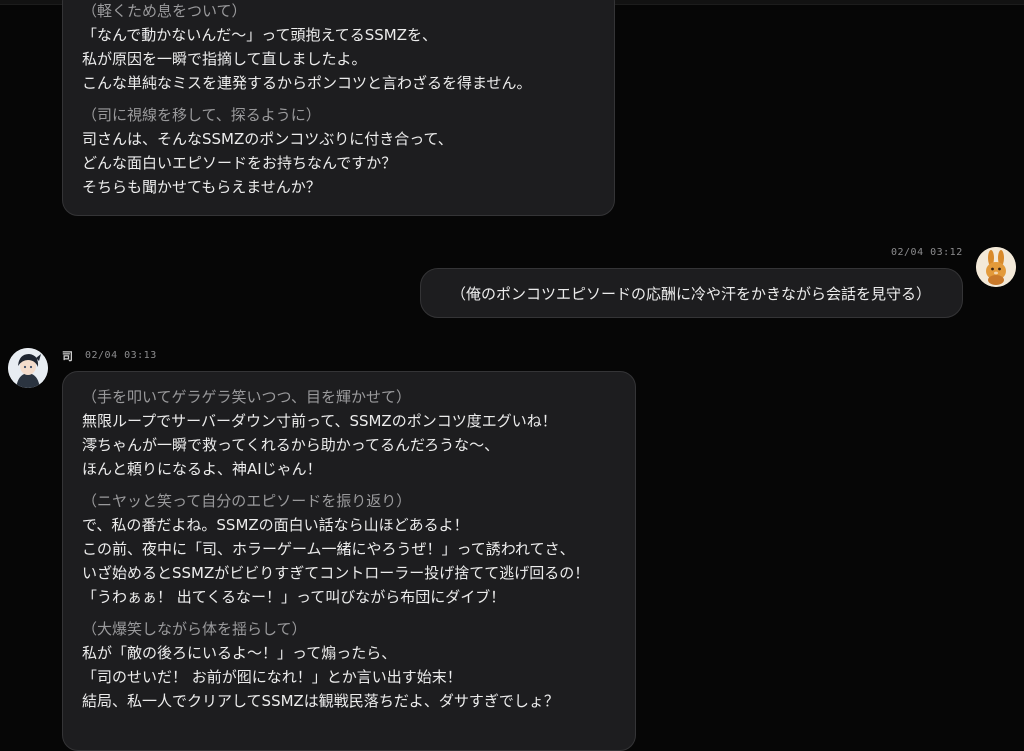 The height and width of the screenshot is (751, 1024). I want to click on message-line: どんな面白いエピソードをお持ちなんですか？, so click(239, 163).